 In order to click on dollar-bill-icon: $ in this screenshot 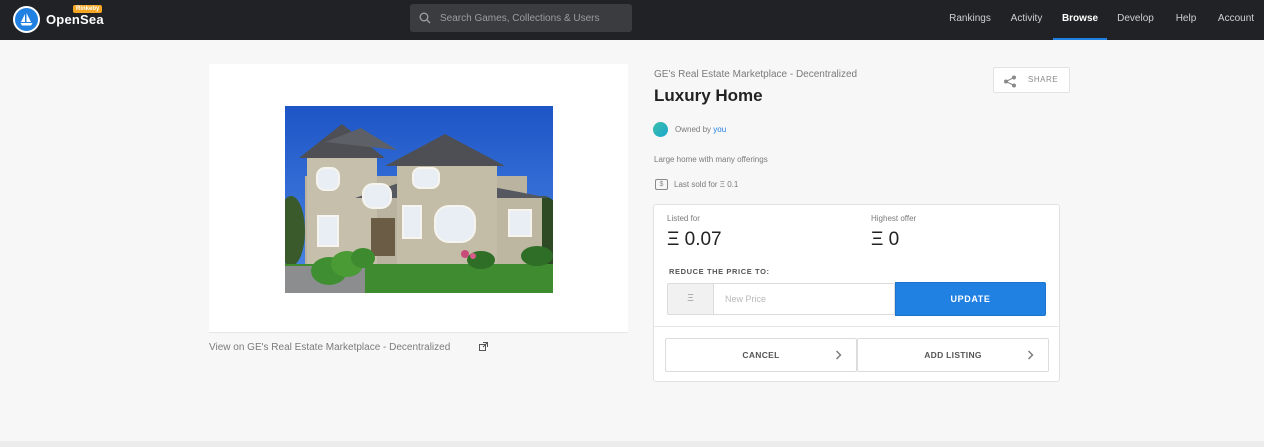, I will do `click(661, 184)`.